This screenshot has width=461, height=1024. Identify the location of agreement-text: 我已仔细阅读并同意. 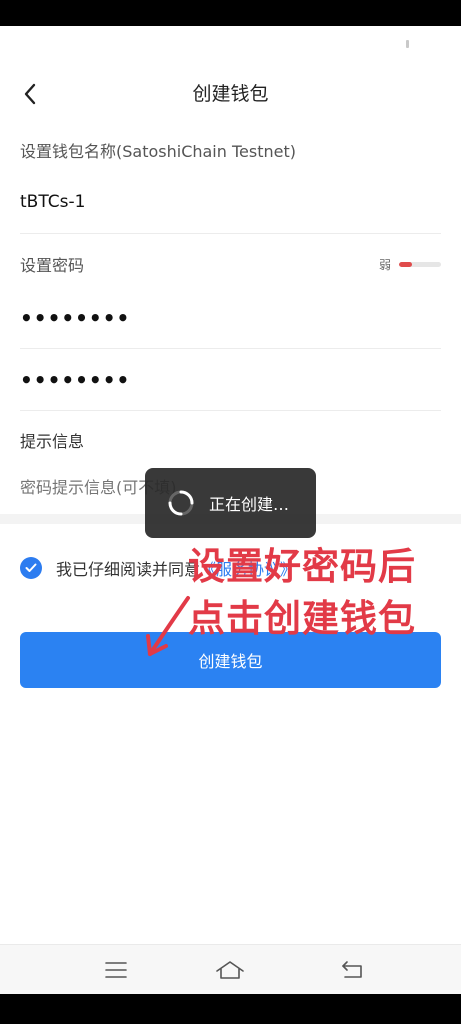
(128, 569).